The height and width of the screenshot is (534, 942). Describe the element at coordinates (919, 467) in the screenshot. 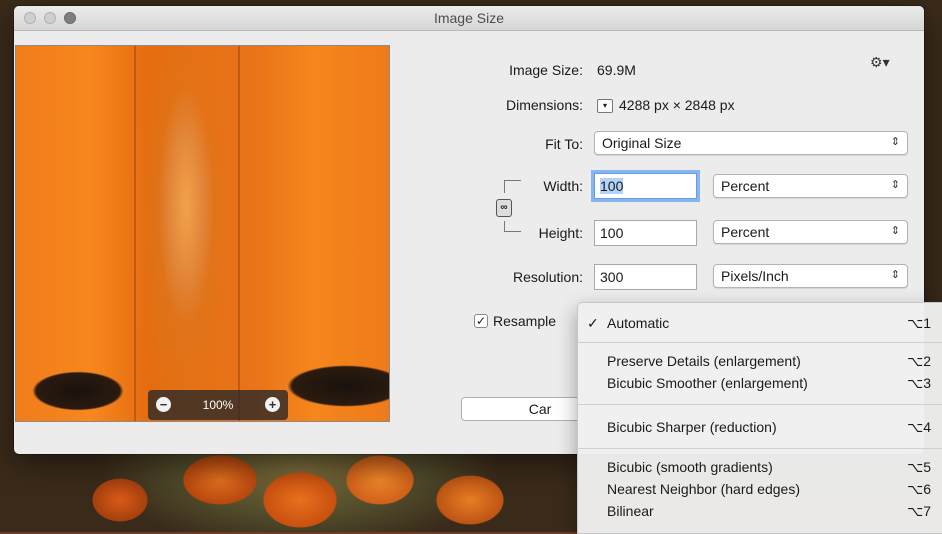

I see `shortcut: ⌥5` at that location.